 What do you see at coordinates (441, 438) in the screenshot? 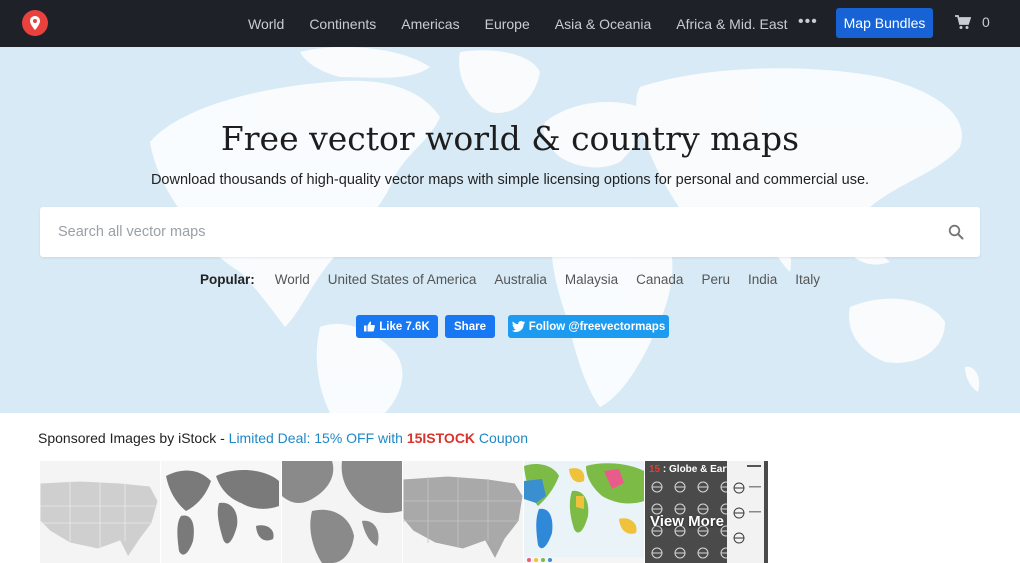
I see `coupon-code: 15ISTOCK` at bounding box center [441, 438].